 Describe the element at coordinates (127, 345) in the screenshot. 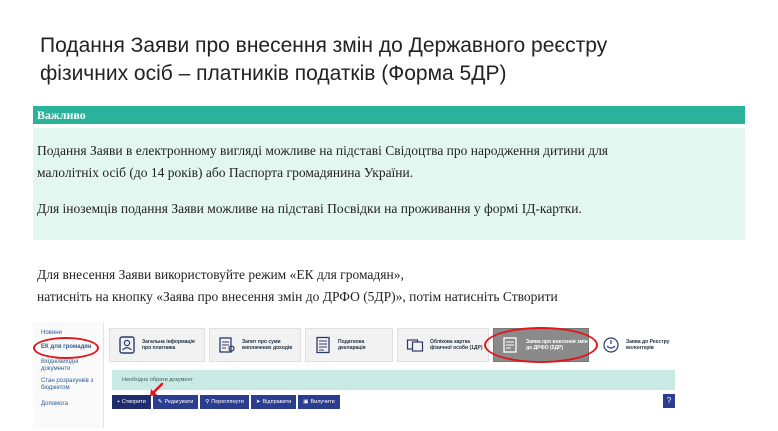

I see `person-card-icon` at that location.